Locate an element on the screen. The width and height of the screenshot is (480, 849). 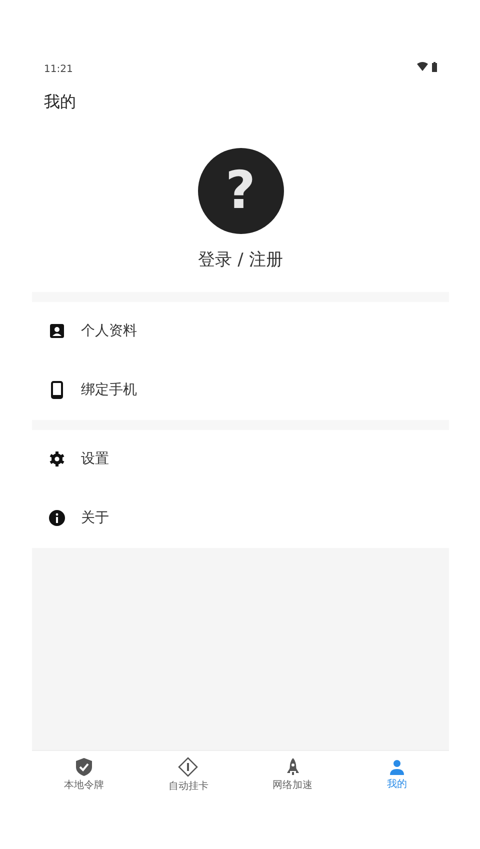
wifi-icon is located at coordinates (422, 66).